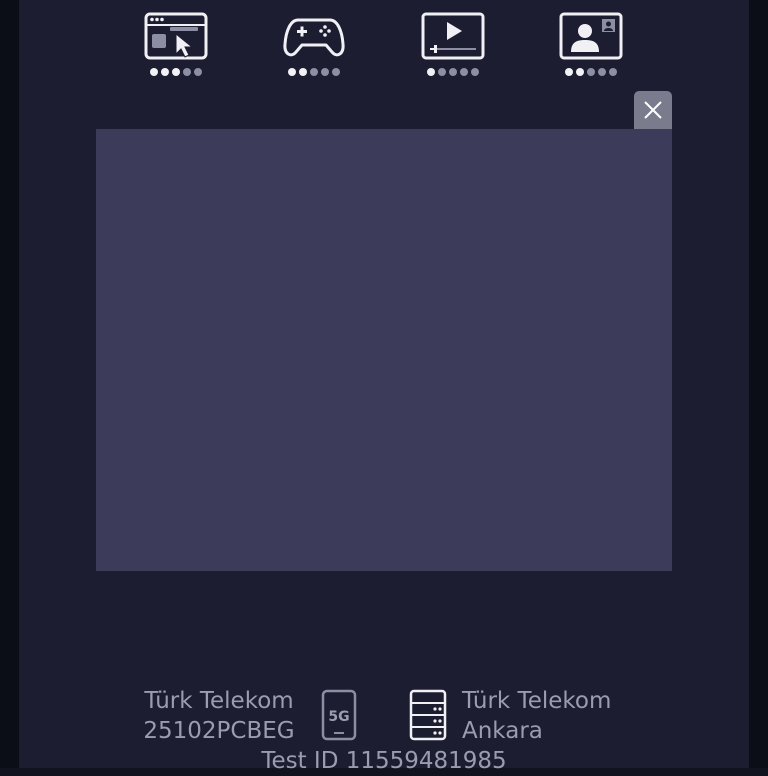  I want to click on test-id: Test ID 11559481985, so click(384, 761).